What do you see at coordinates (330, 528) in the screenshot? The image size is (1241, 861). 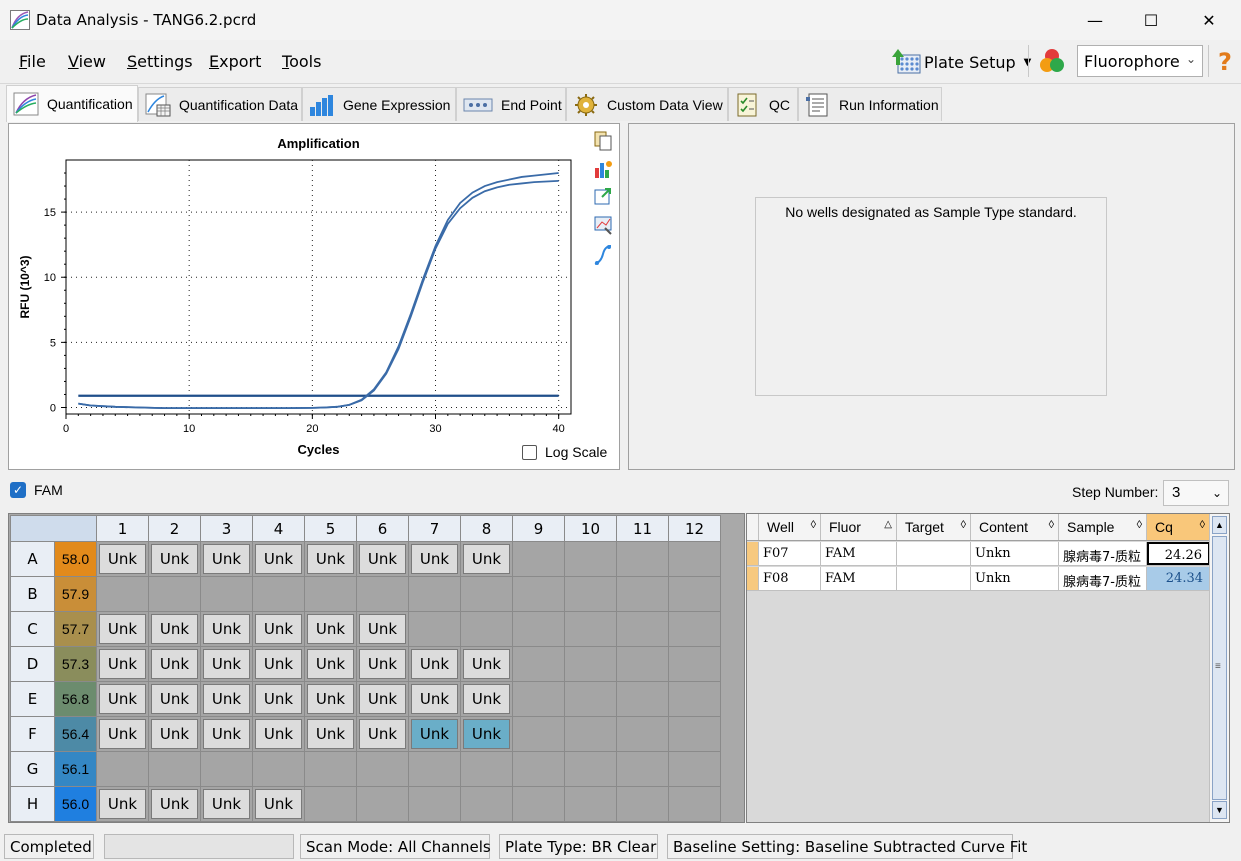 I see `plate-column-header: 5` at bounding box center [330, 528].